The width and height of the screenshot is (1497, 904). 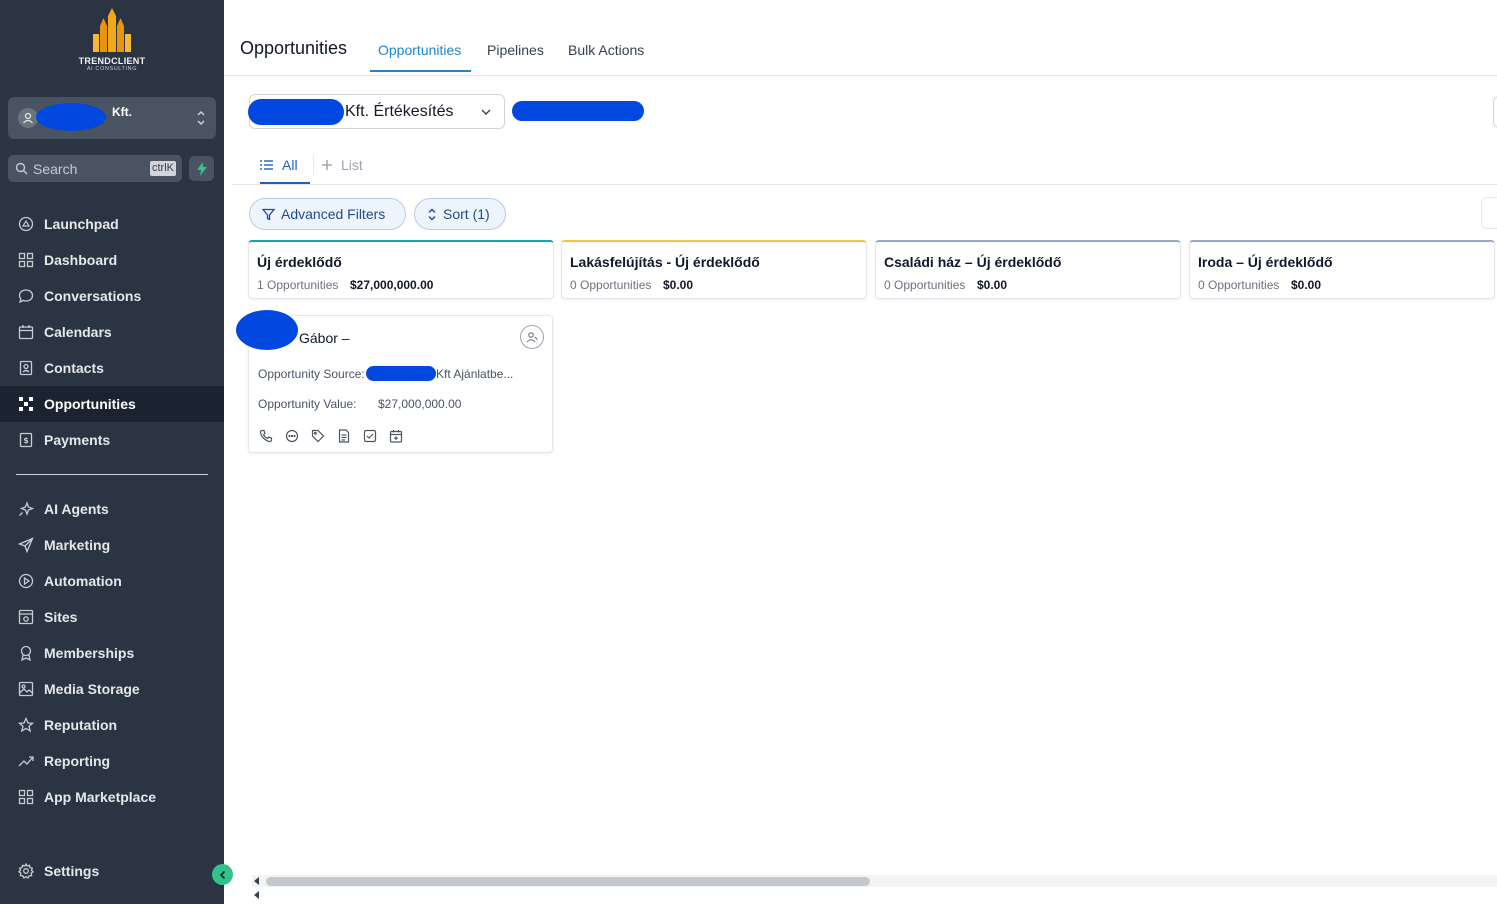 I want to click on sidebar-item-app-marketplace: App Marketplace, so click(x=112, y=797).